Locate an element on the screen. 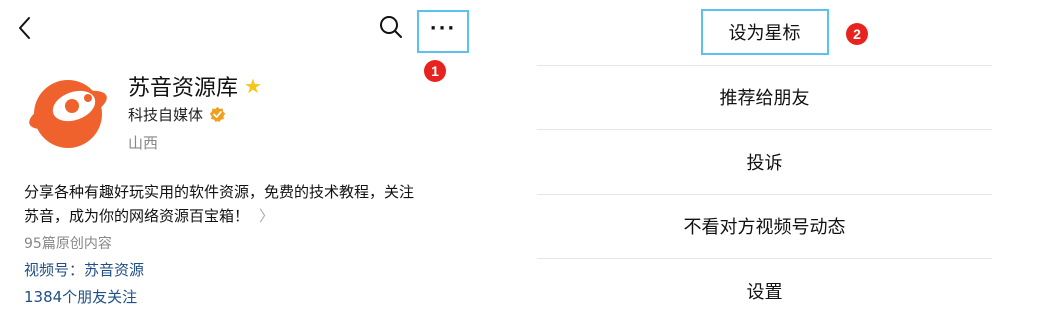 This screenshot has height=326, width=1037. chevron-left-icon is located at coordinates (24, 28).